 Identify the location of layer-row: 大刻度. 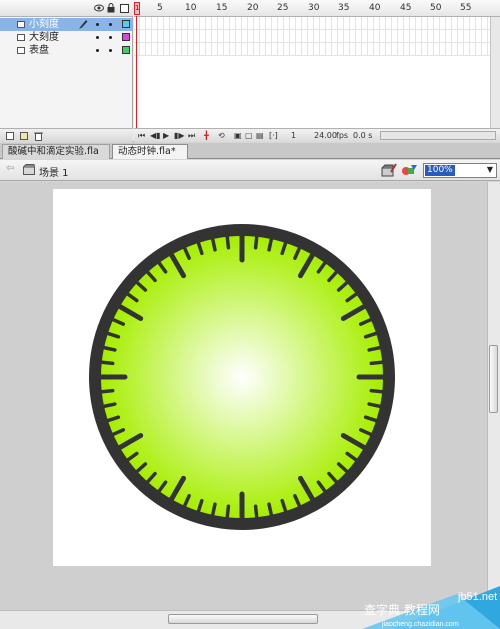
(66, 37).